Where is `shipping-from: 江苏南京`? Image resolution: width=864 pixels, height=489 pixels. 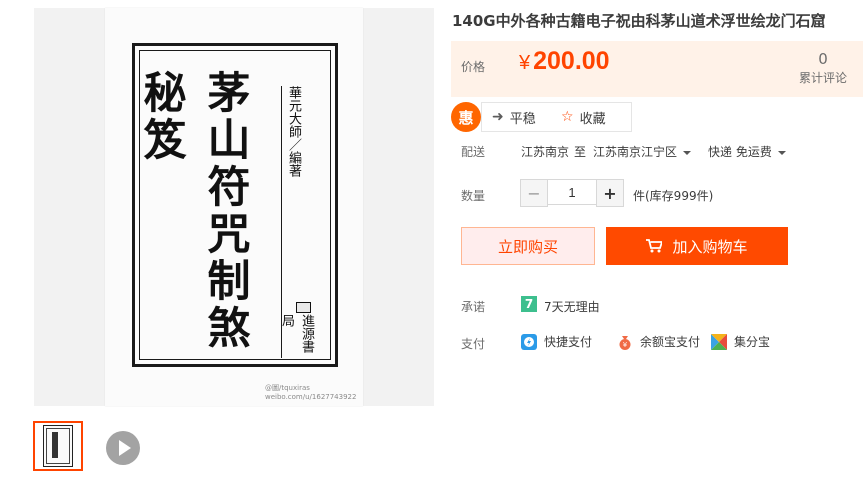 shipping-from: 江苏南京 is located at coordinates (545, 152).